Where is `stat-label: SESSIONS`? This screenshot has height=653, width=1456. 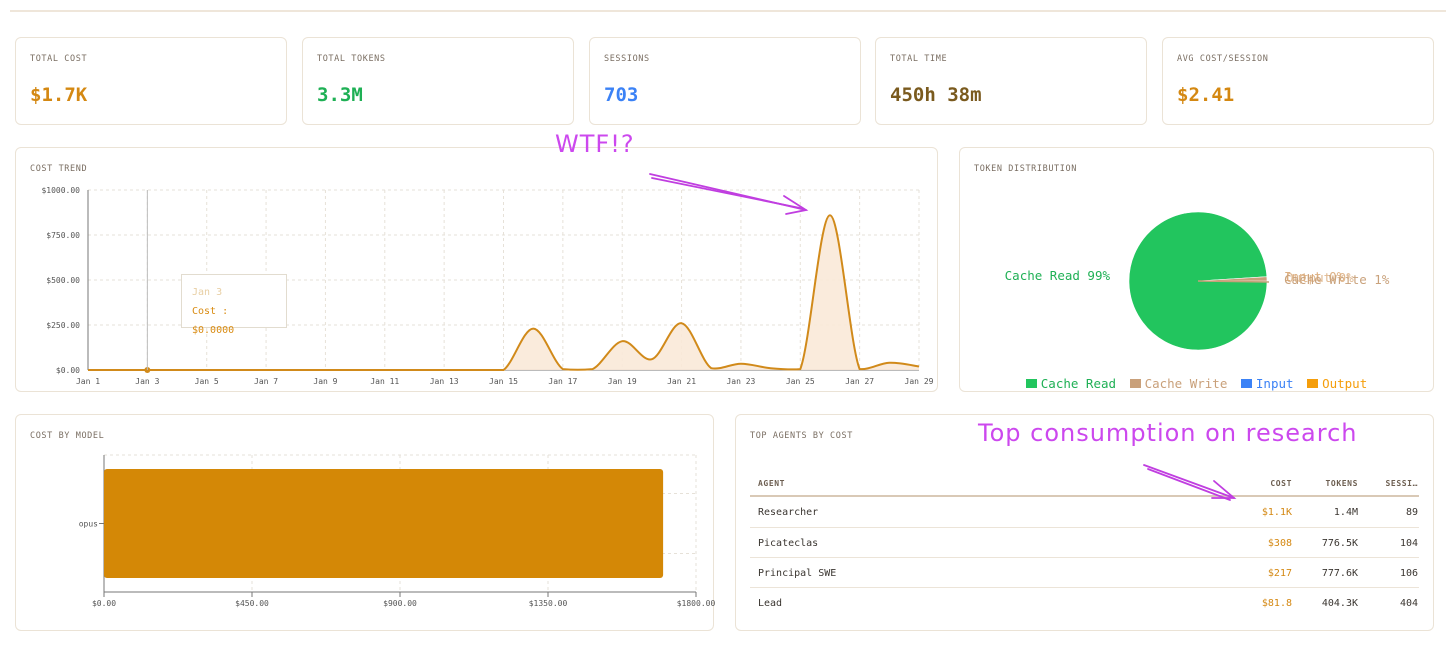
stat-label: SESSIONS is located at coordinates (627, 59).